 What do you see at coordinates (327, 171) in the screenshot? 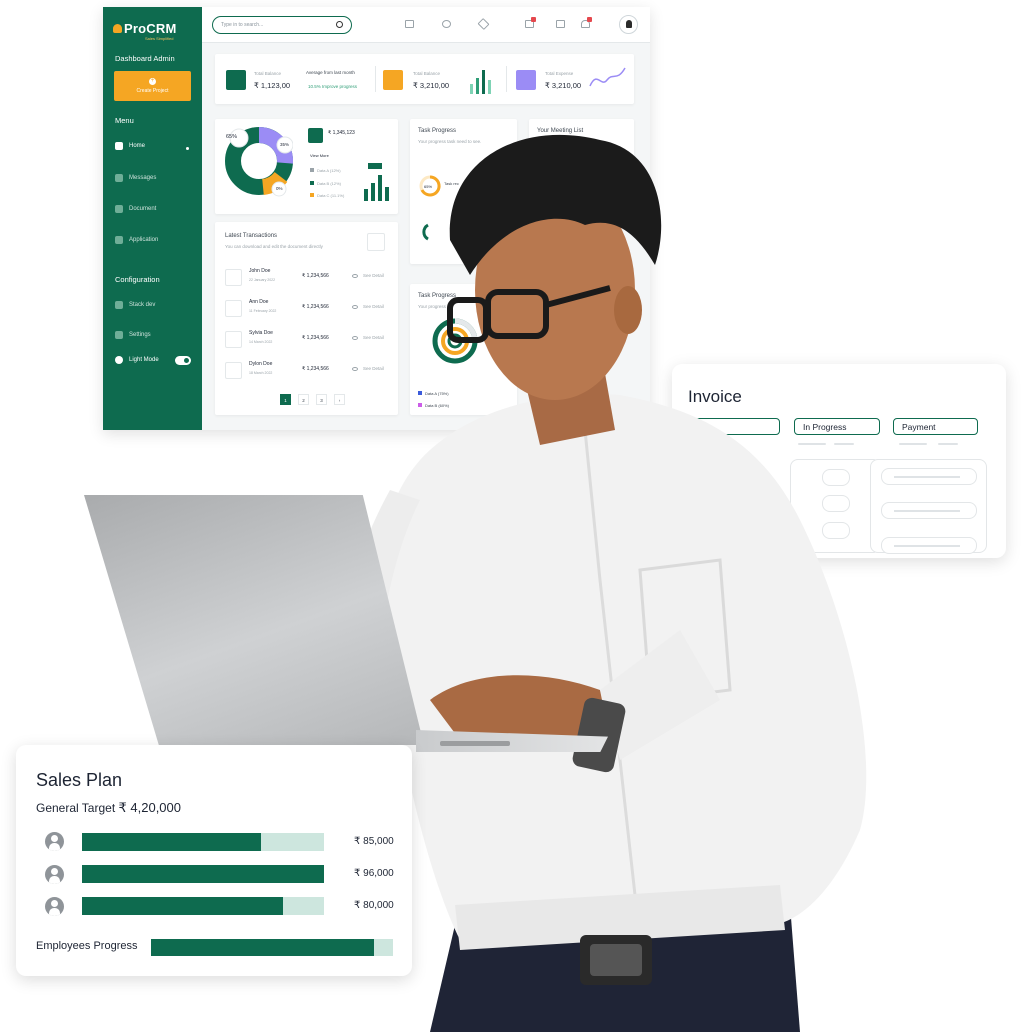
I see `legend-item: Data A (12%)` at bounding box center [327, 171].